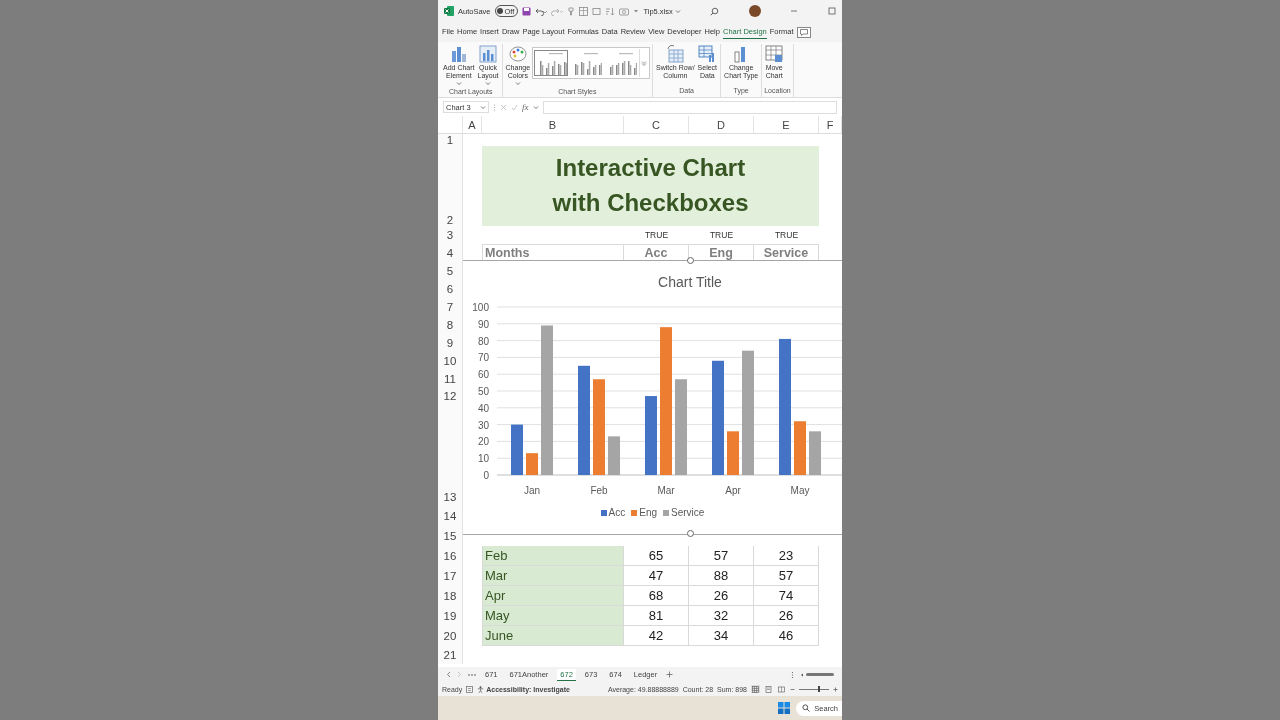 The image size is (1280, 720). I want to click on table-cell: 32, so click(721, 616).